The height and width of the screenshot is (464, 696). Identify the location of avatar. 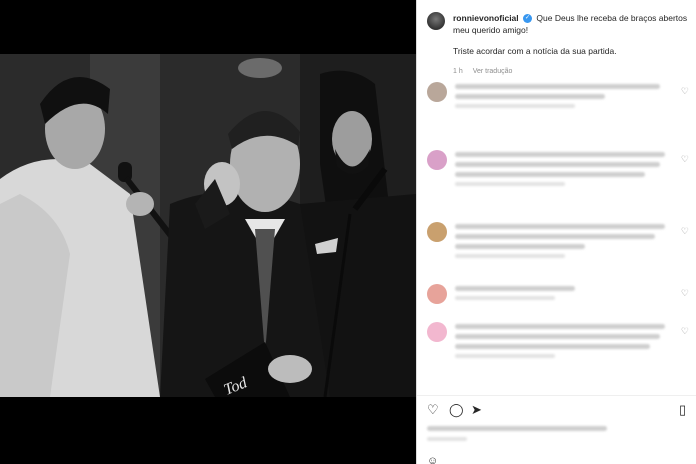
(436, 21).